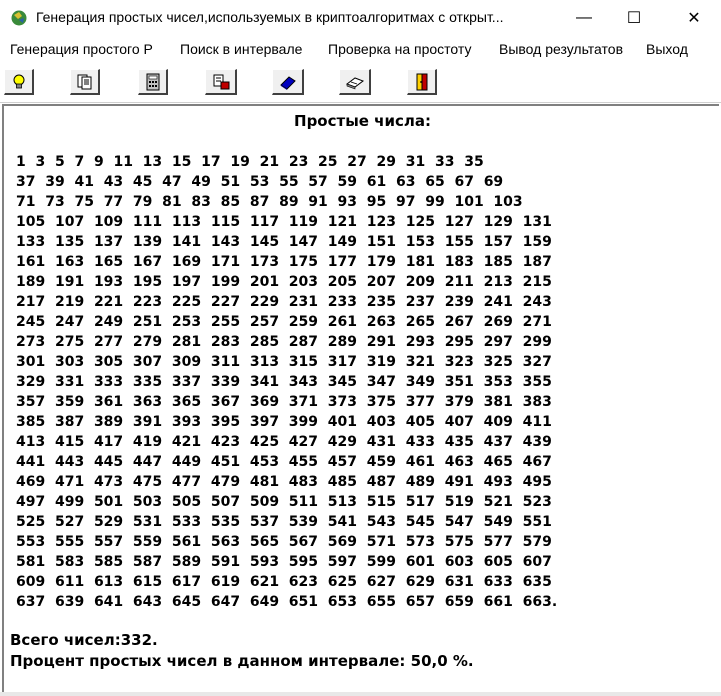 This screenshot has width=721, height=696. I want to click on menu-exit: Выход, so click(667, 49).